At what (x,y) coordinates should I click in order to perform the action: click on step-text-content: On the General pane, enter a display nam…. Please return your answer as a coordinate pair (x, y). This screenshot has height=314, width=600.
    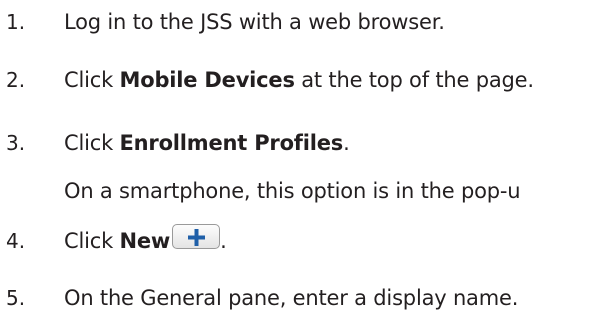
    Looking at the image, I should click on (291, 298).